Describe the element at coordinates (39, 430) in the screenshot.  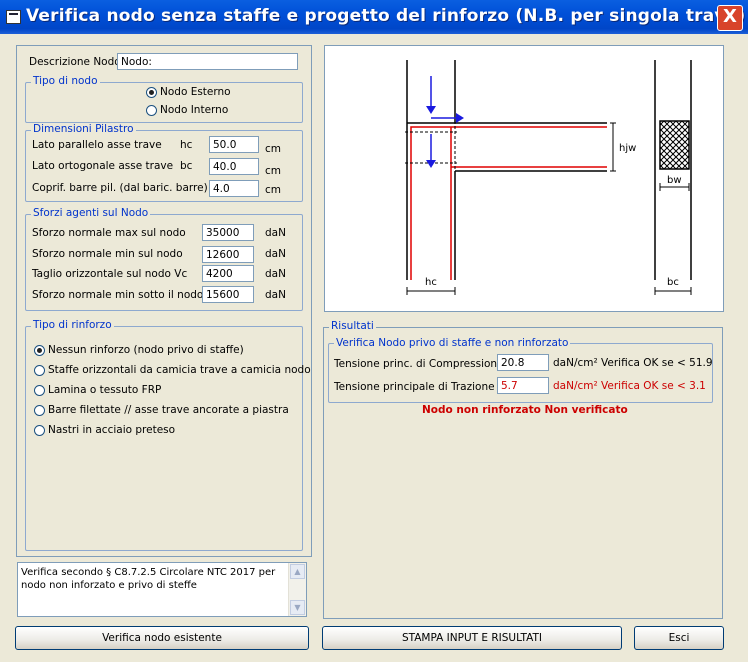
I see `rinforzo-option-nastri-radio` at that location.